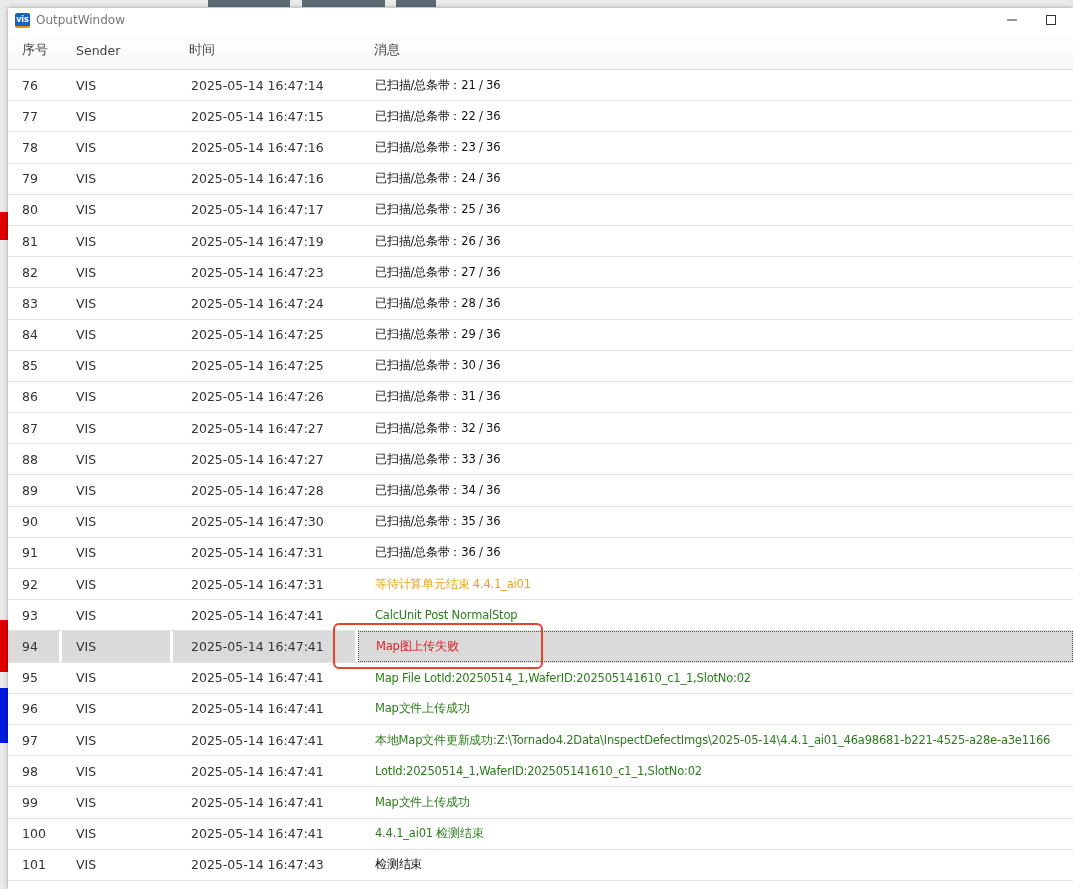  What do you see at coordinates (117, 50) in the screenshot?
I see `column-header: Sender` at bounding box center [117, 50].